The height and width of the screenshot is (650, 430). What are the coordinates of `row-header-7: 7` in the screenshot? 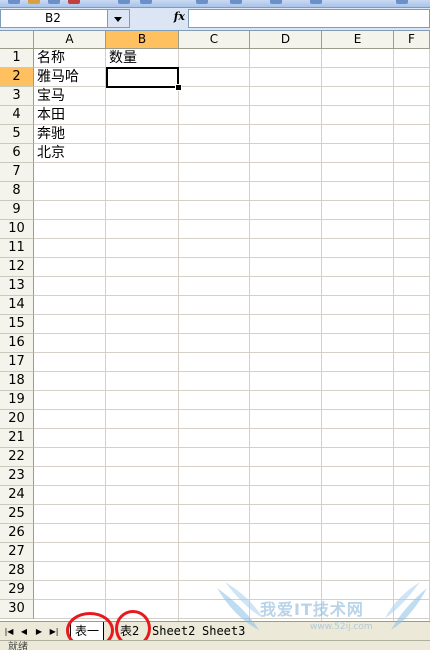 It's located at (17, 172).